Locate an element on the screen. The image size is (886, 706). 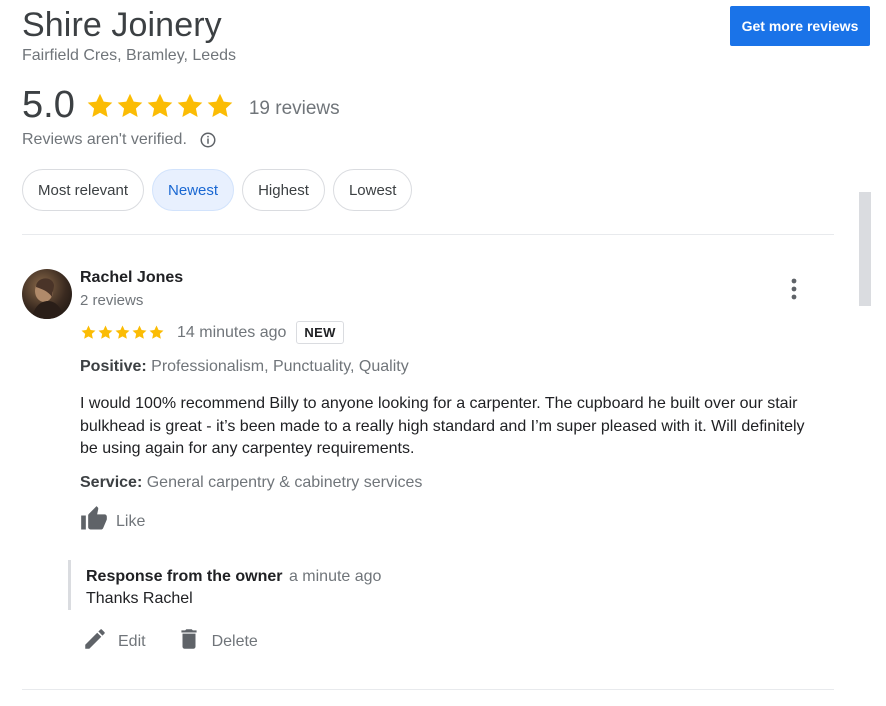
business-name: Shire Joinery is located at coordinates (122, 25).